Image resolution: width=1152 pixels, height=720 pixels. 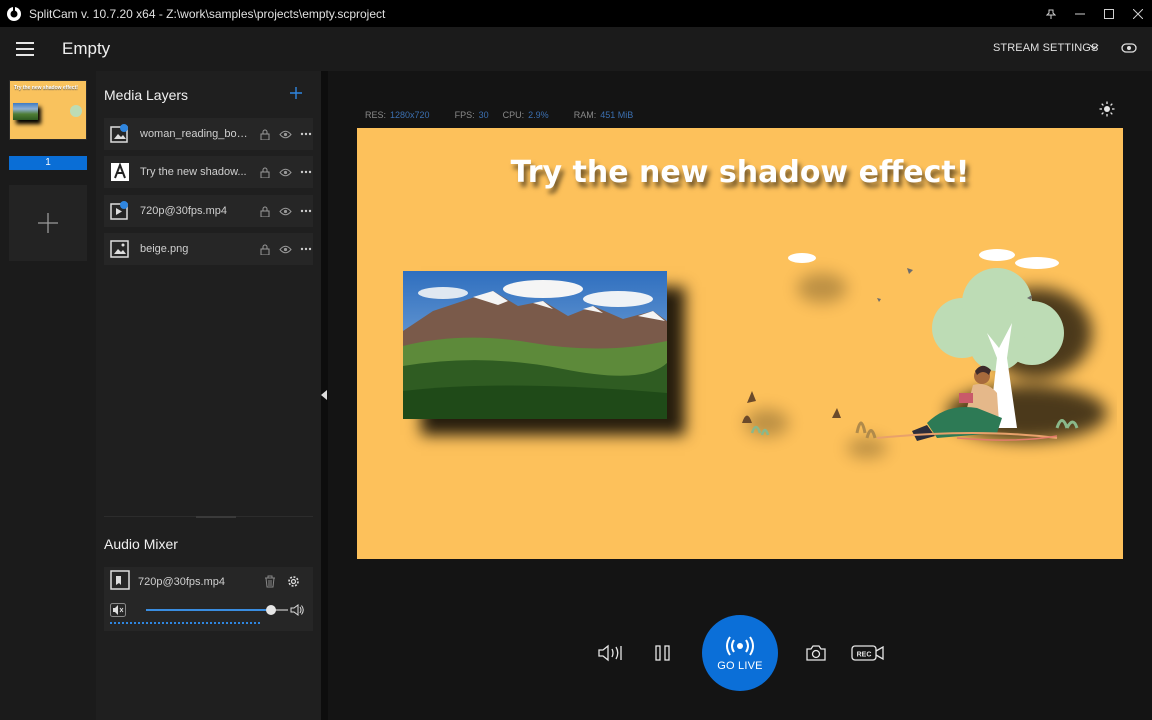 I want to click on go-live-label: GO LIVE, so click(x=740, y=665).